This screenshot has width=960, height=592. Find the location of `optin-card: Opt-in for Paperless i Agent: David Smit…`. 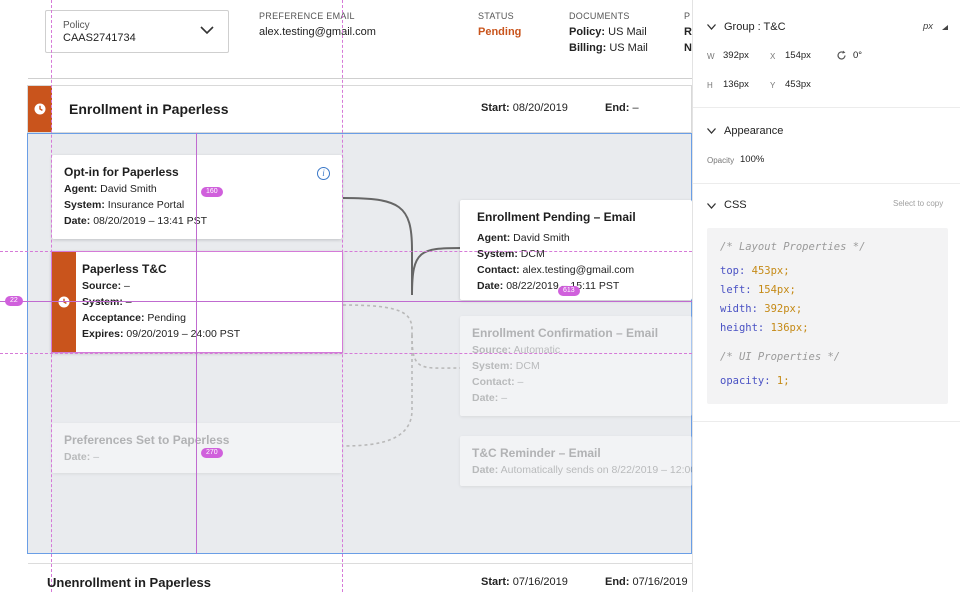

optin-card: Opt-in for Paperless i Agent: David Smit… is located at coordinates (197, 197).